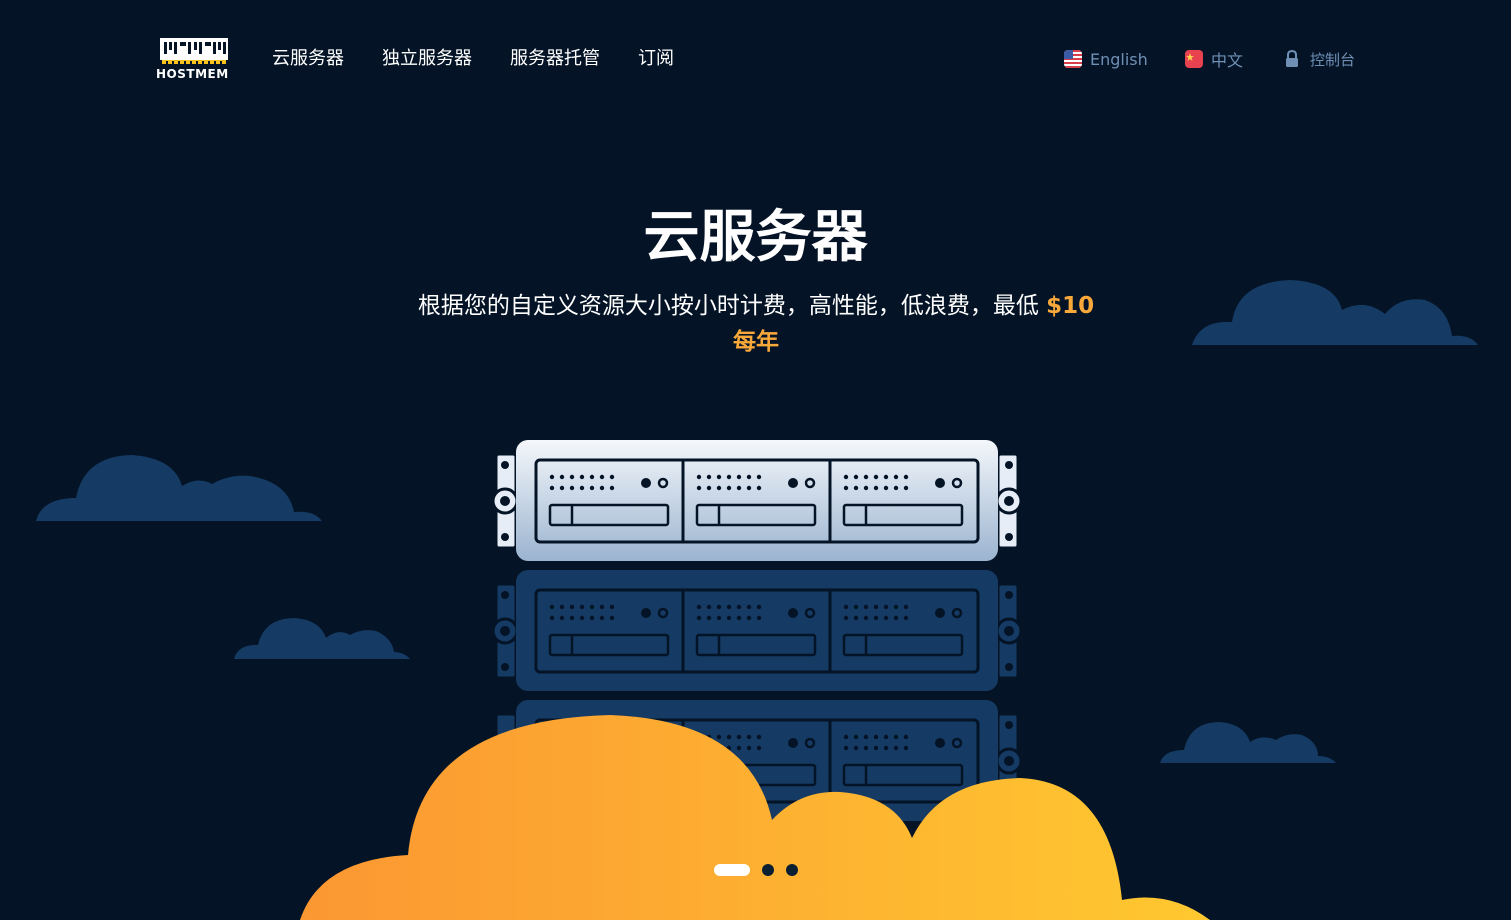  What do you see at coordinates (555, 59) in the screenshot?
I see `nav-item-colocation: 服务器托管` at bounding box center [555, 59].